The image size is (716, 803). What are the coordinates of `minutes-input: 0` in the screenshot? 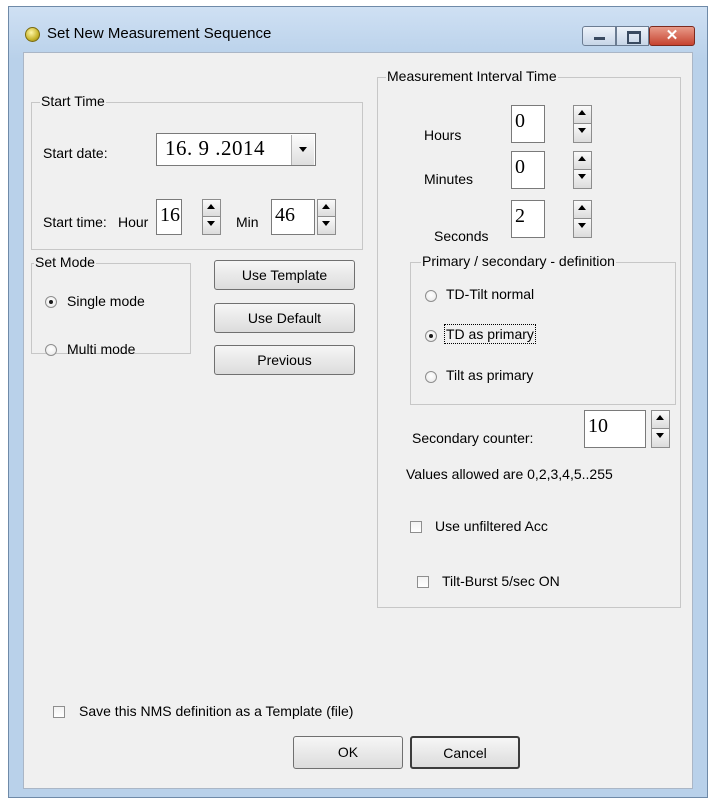 It's located at (528, 170).